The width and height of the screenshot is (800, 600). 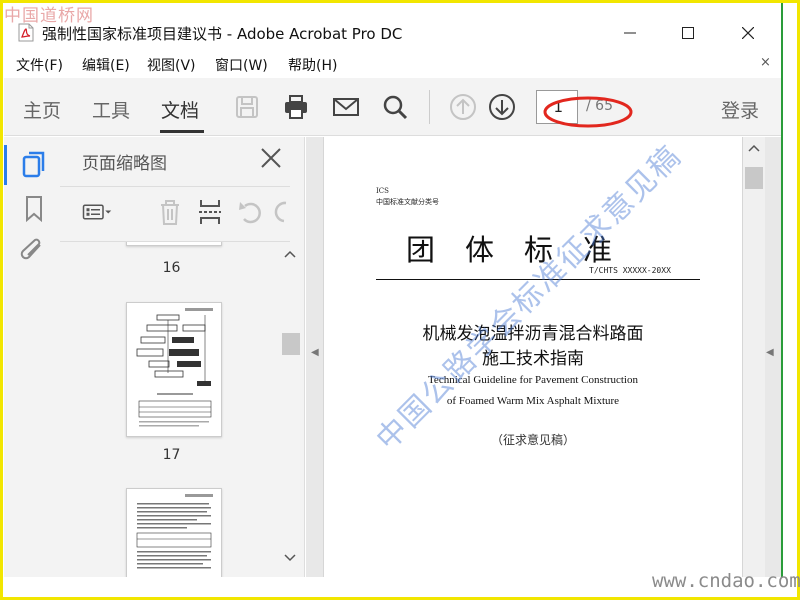 I want to click on tab-document: 文档, so click(x=180, y=109).